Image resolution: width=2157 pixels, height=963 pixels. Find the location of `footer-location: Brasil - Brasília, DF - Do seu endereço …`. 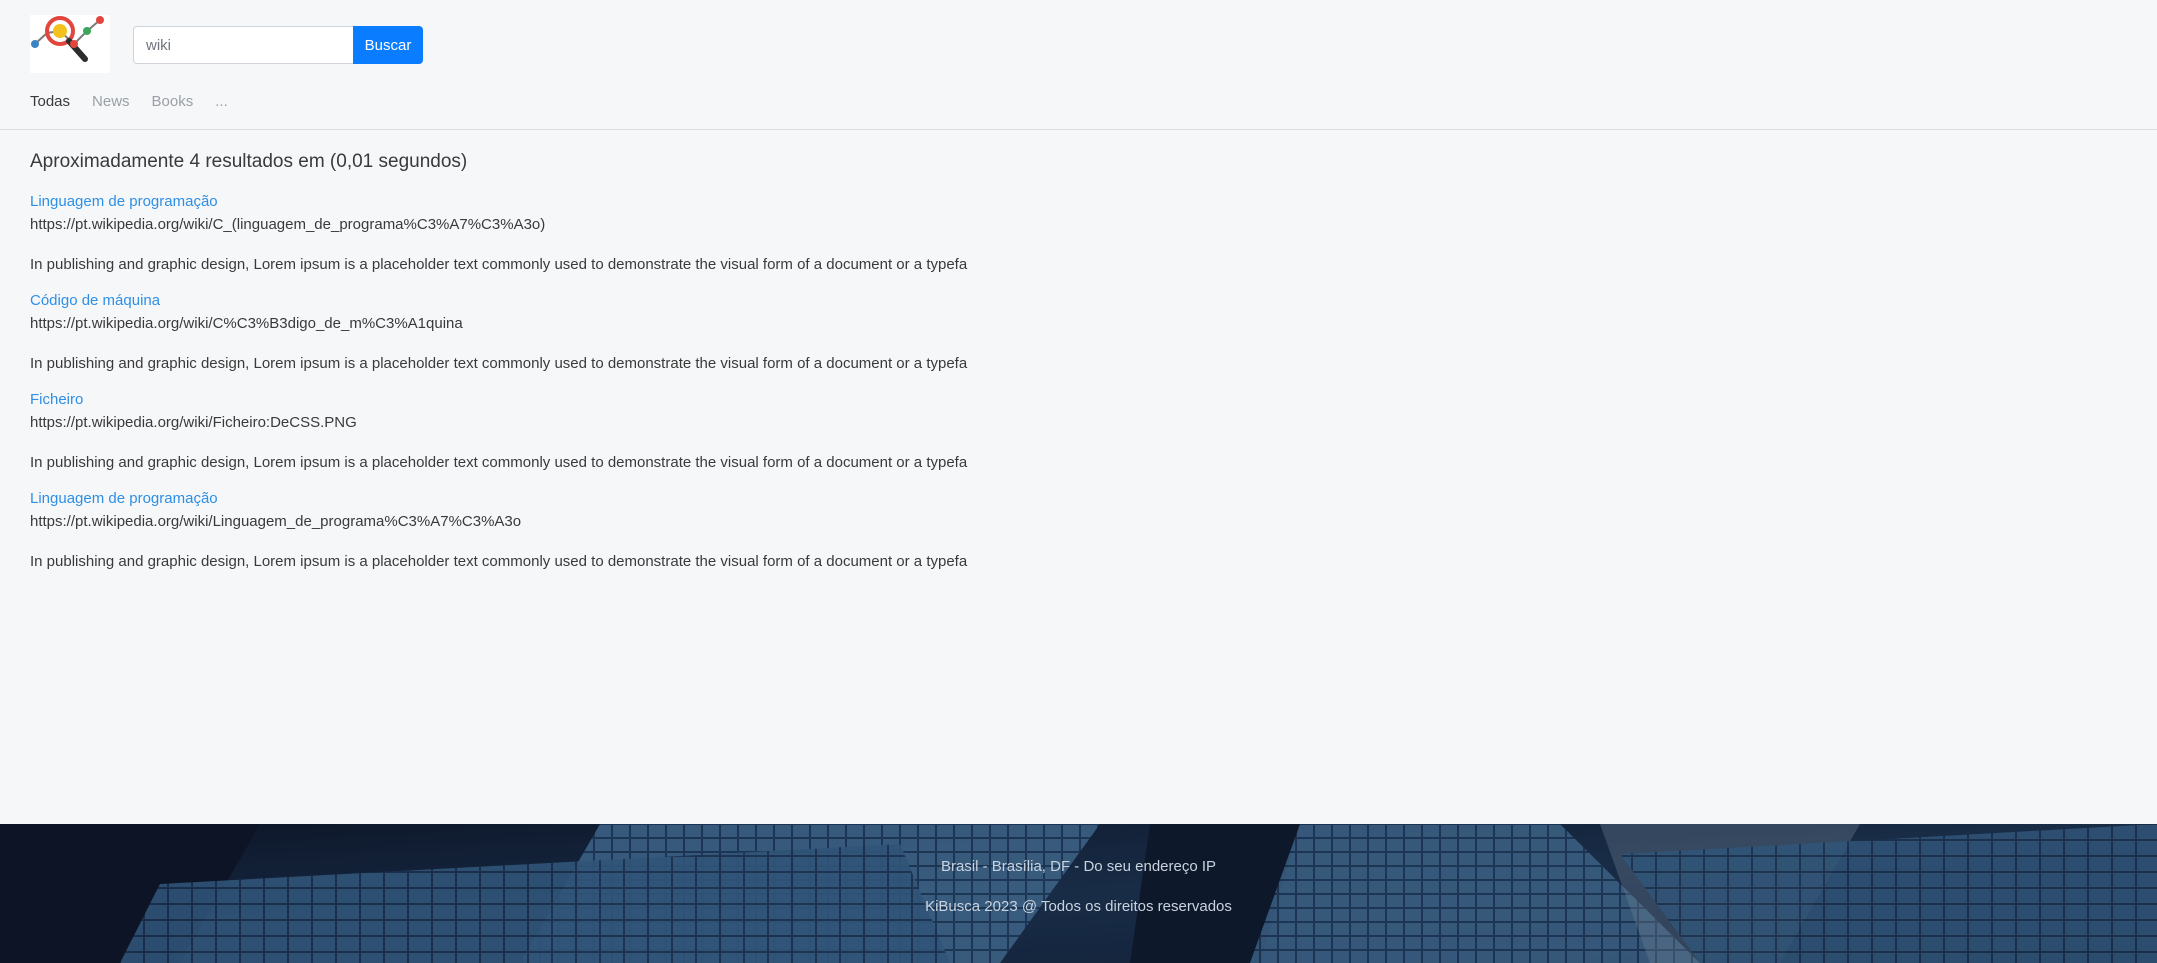

footer-location: Brasil - Brasília, DF - Do seu endereço … is located at coordinates (1078, 866).